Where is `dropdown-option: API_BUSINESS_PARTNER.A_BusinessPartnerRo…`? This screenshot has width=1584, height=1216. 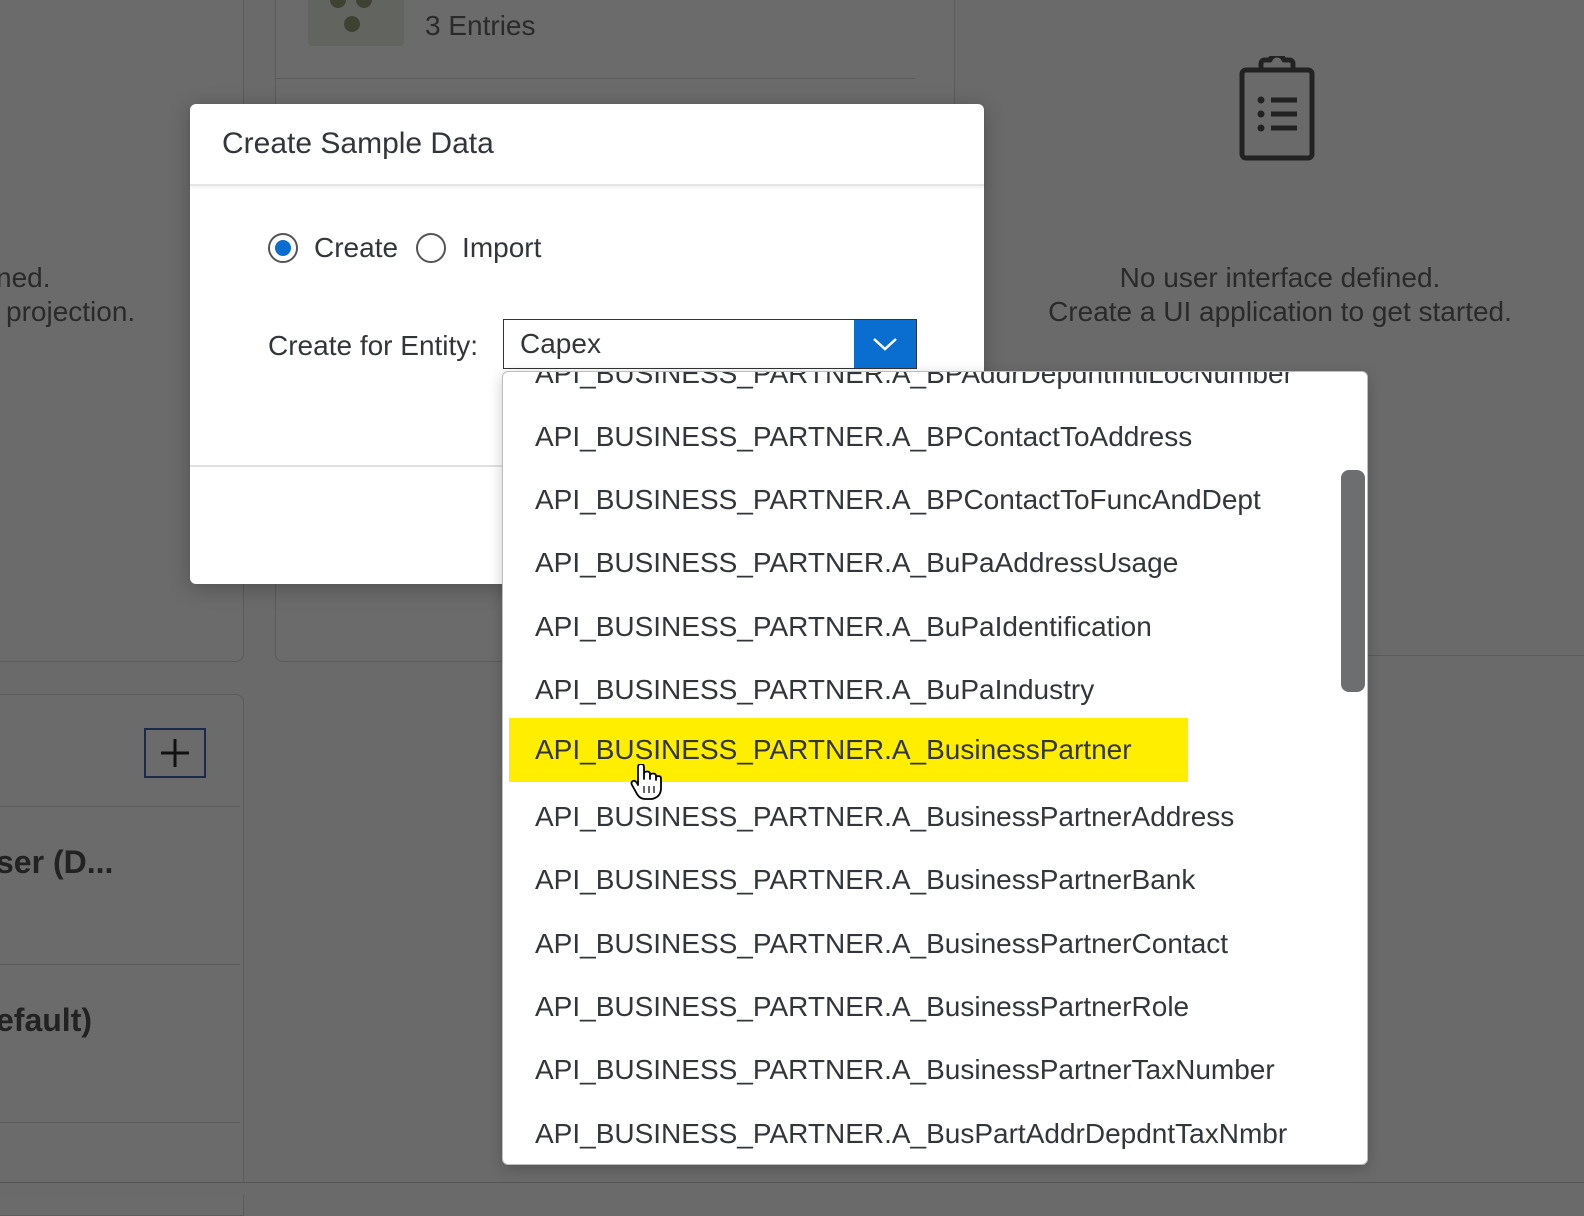
dropdown-option: API_BUSINESS_PARTNER.A_BusinessPartnerRo… is located at coordinates (877, 1007).